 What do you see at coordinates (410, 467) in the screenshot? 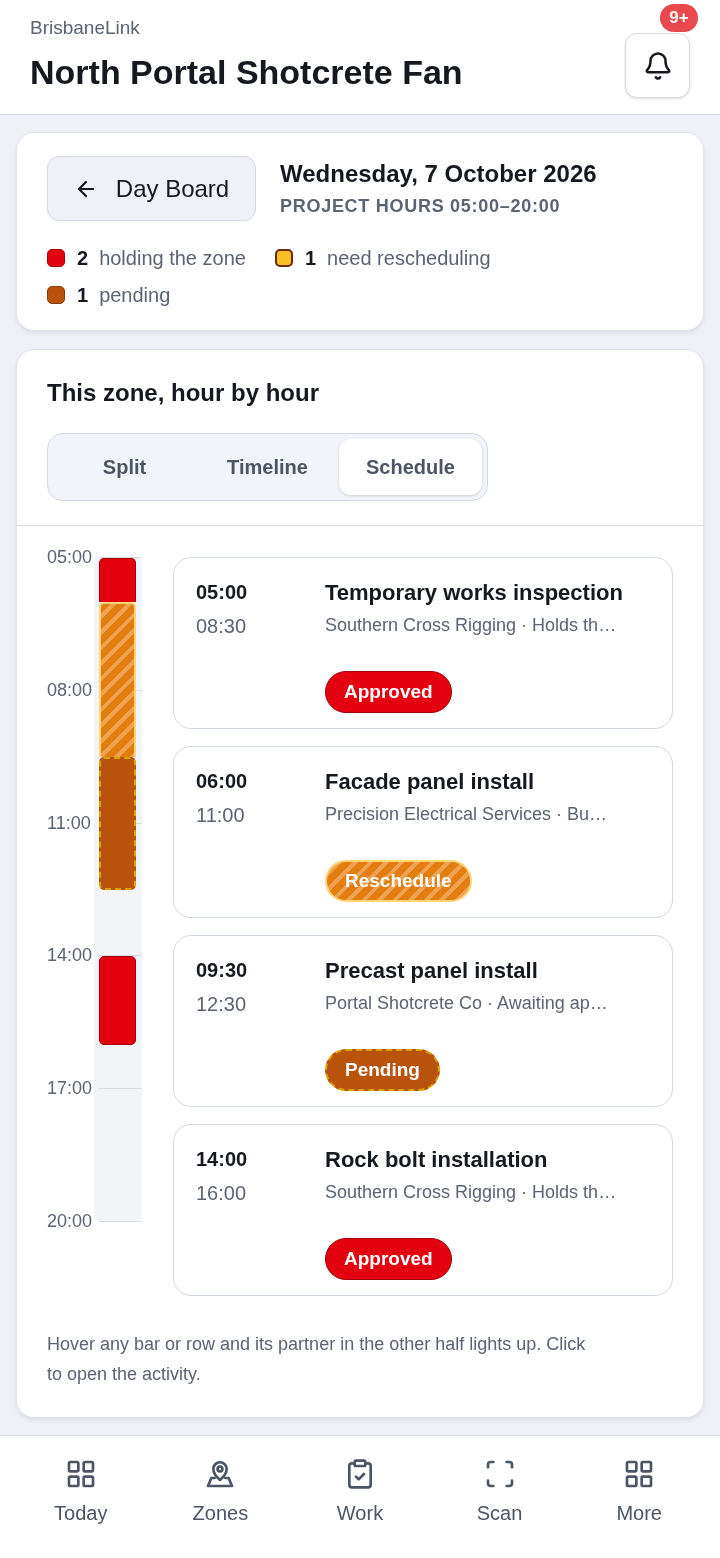
I see `view-tab: Schedule` at bounding box center [410, 467].